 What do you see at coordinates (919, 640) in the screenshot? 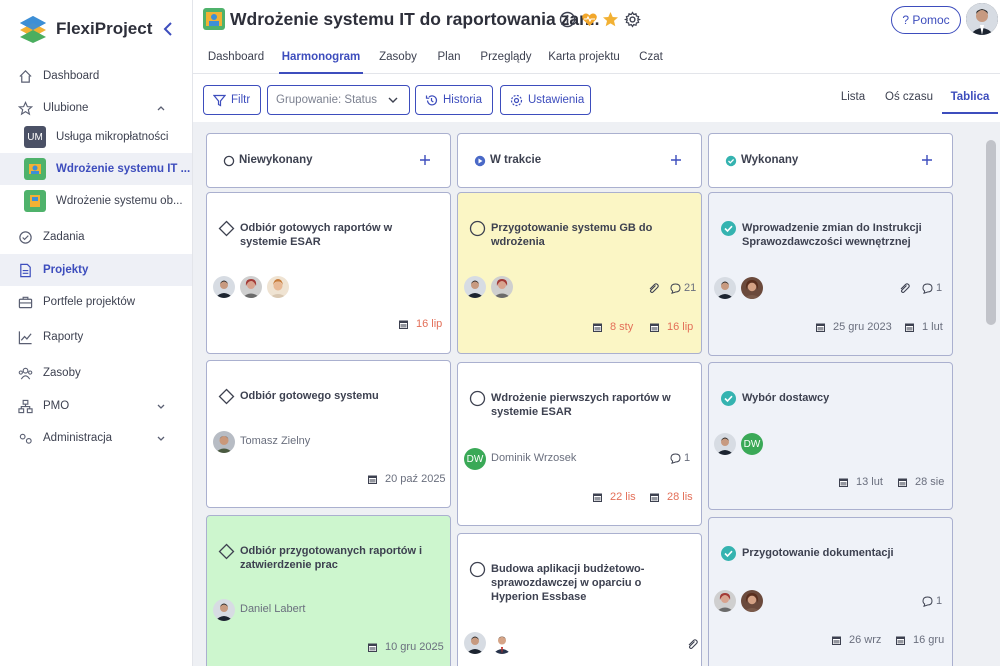
I see `due-date: 16 gru` at bounding box center [919, 640].